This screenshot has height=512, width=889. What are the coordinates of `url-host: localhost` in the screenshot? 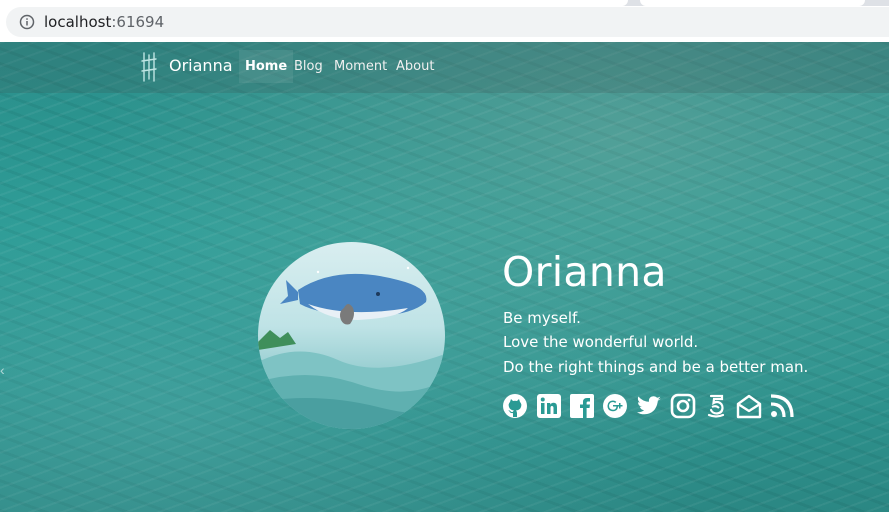 It's located at (78, 22).